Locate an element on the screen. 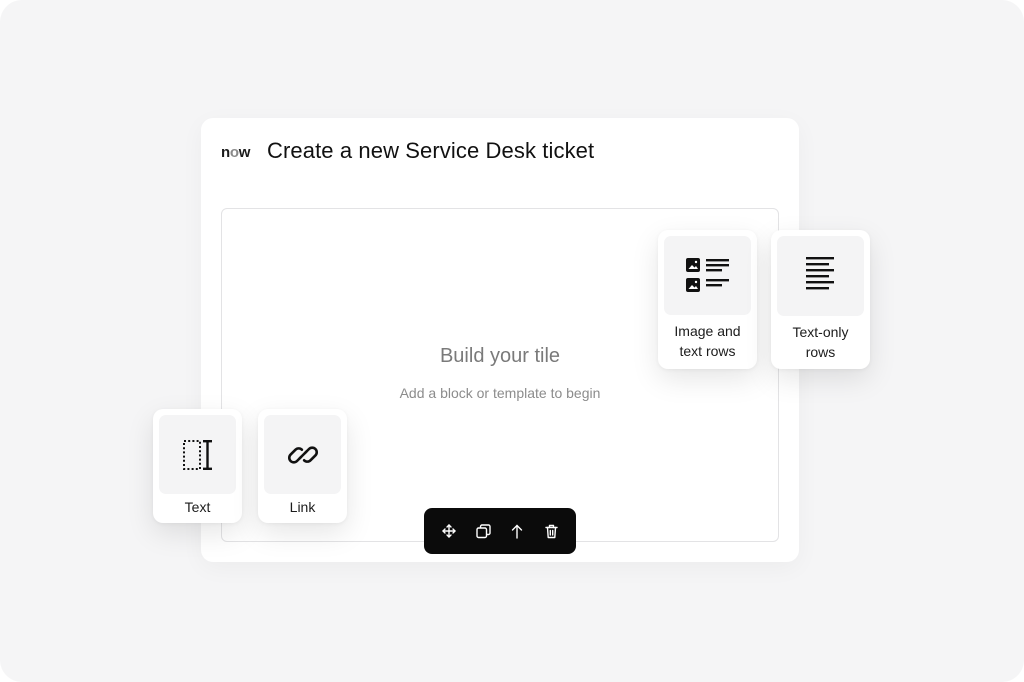  template-image-and-text-rows: Image and text rows is located at coordinates (707, 299).